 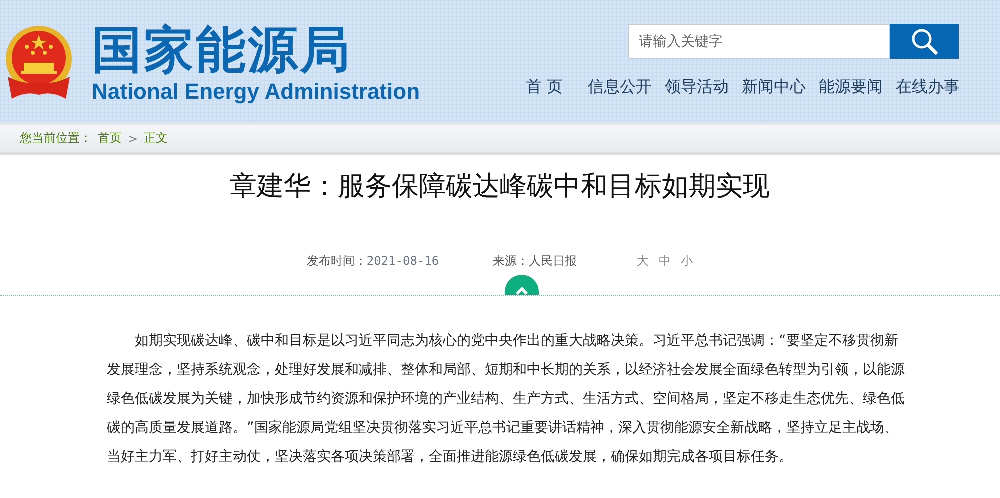 I want to click on source-name: 人民日报, so click(x=553, y=261).